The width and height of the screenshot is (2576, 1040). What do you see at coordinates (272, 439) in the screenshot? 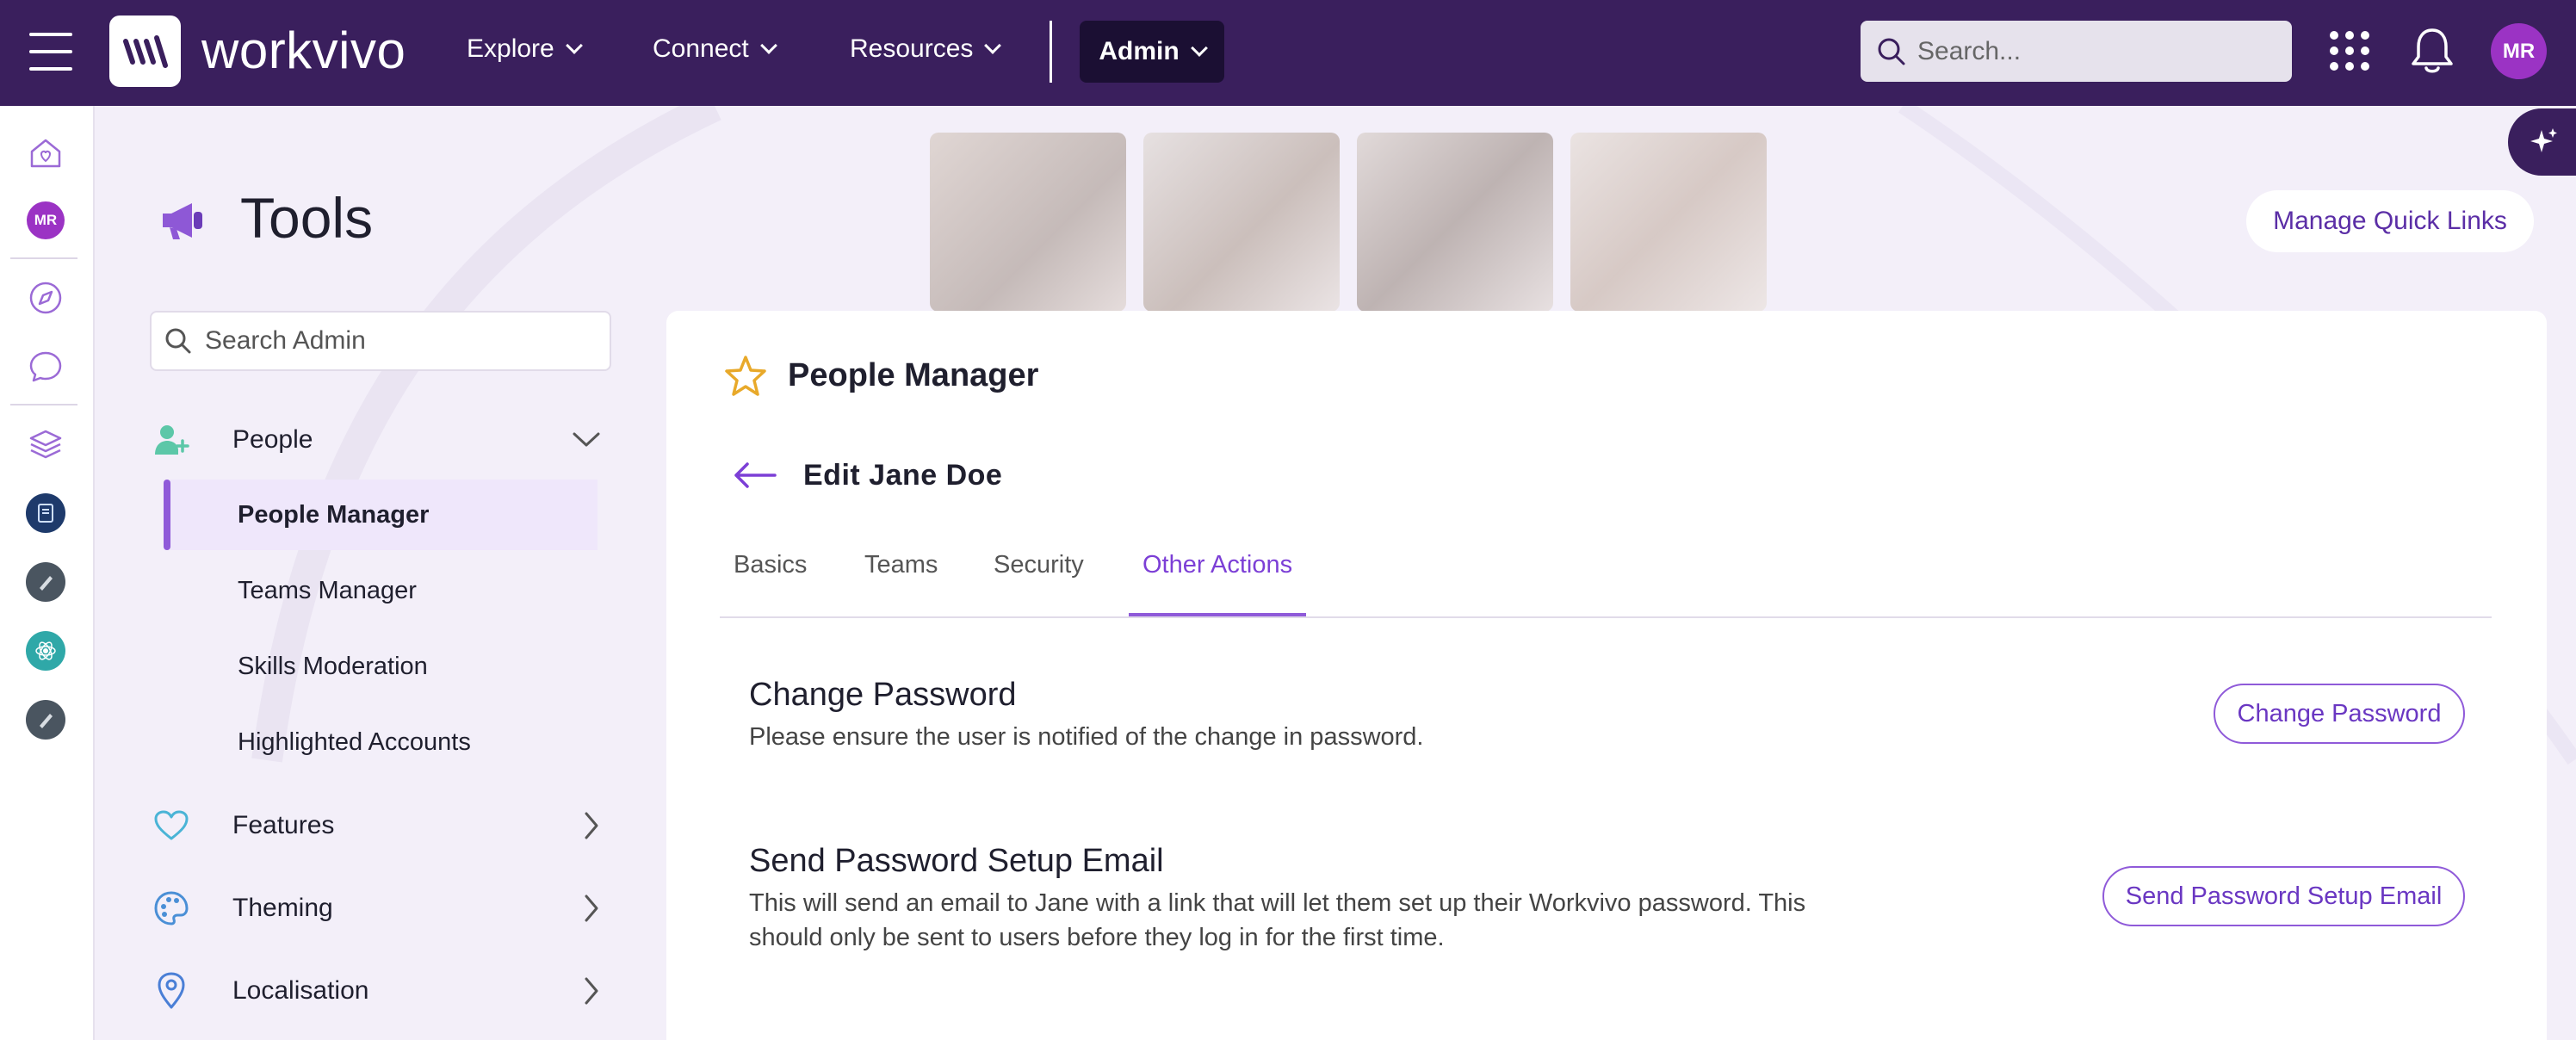
I see `menu-group-people-label: People` at bounding box center [272, 439].